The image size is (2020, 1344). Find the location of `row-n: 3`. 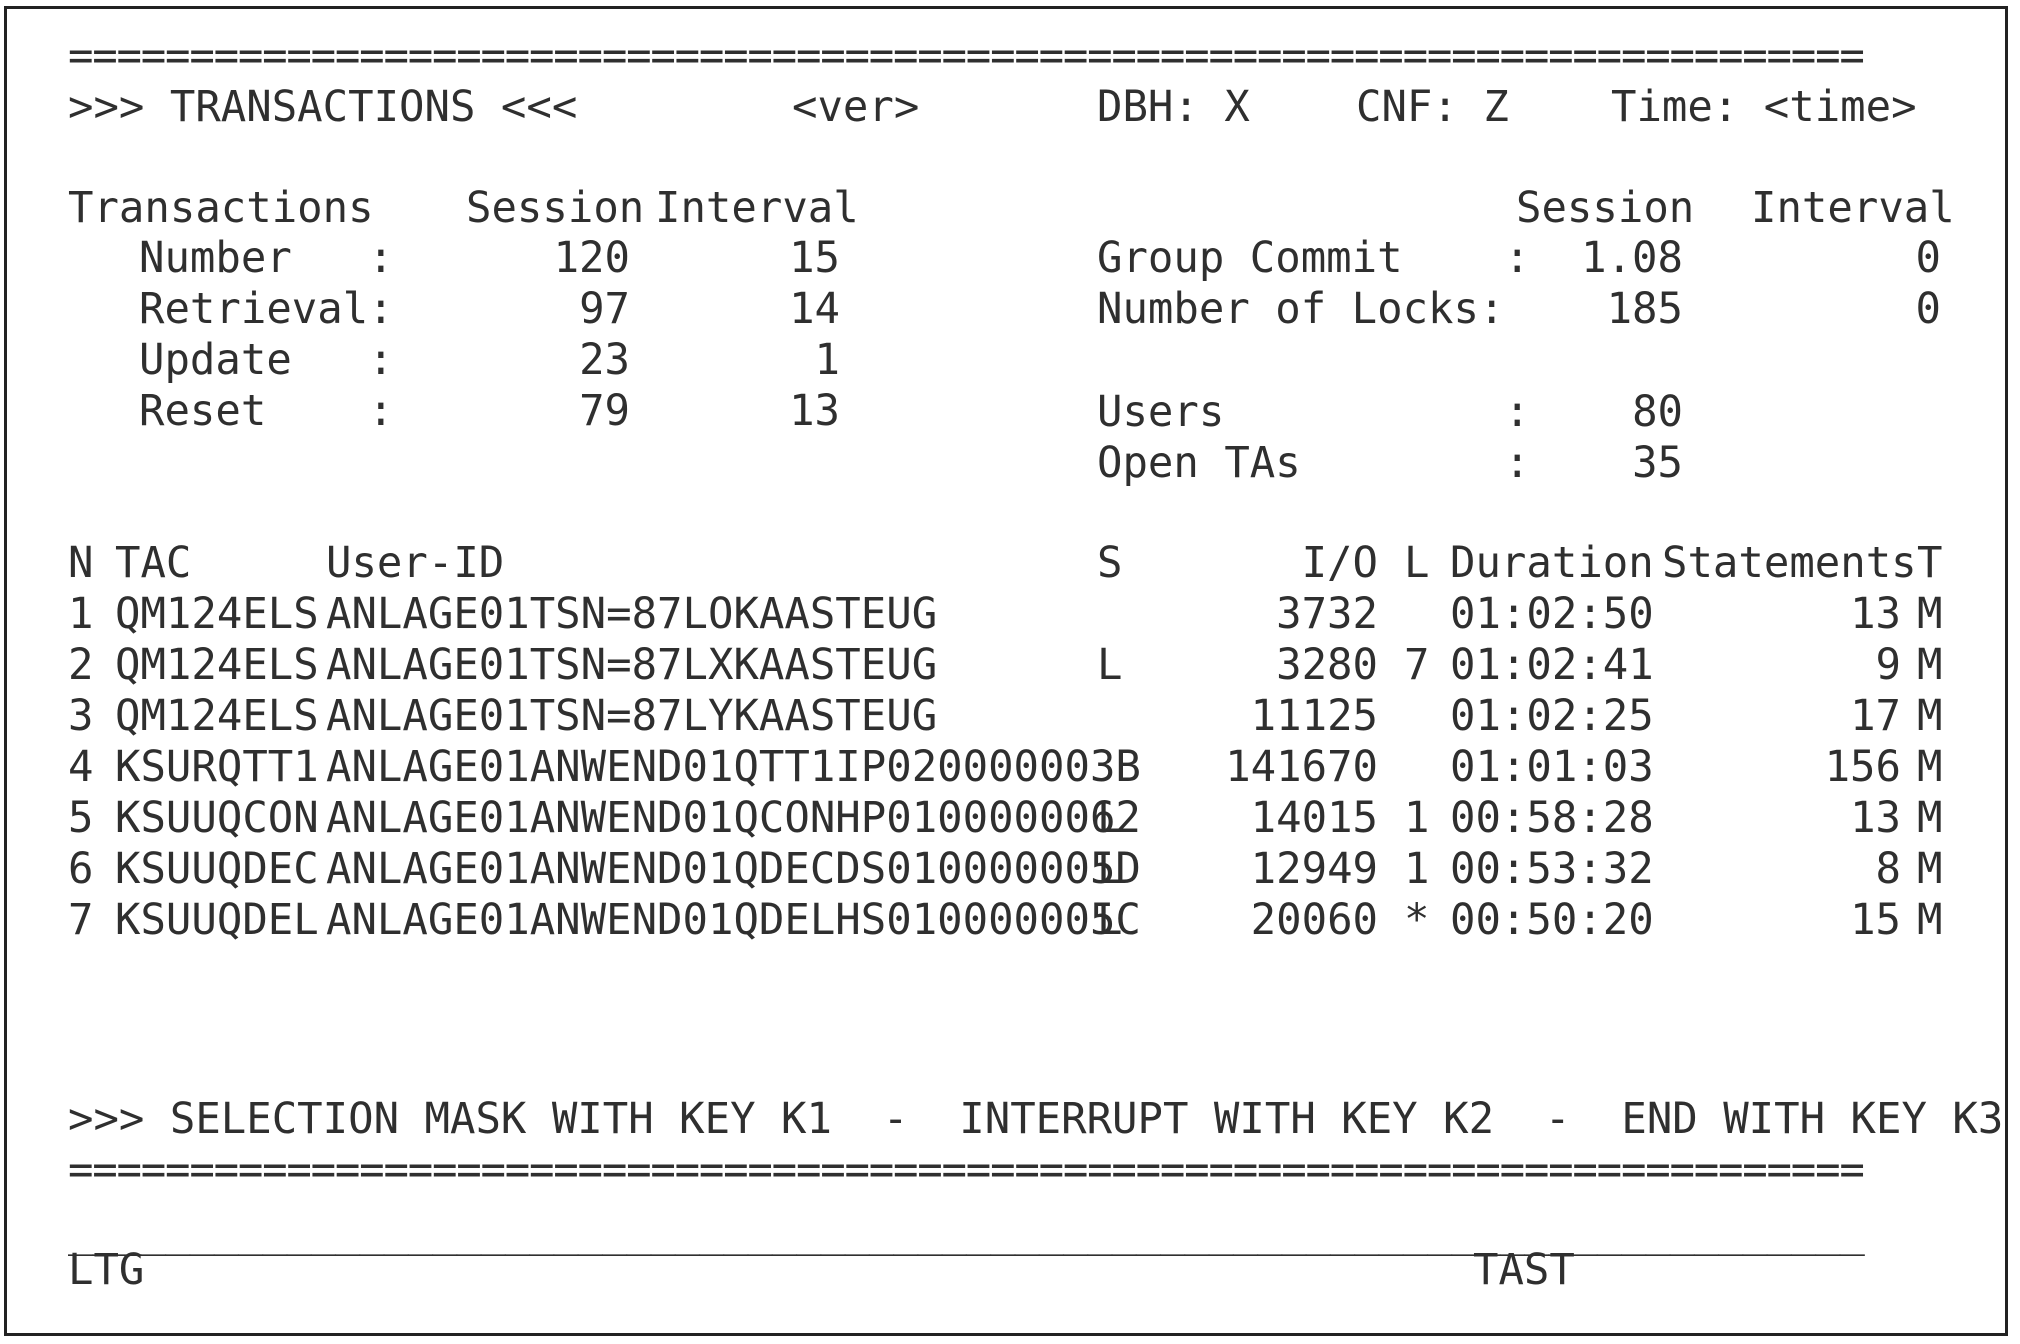

row-n: 3 is located at coordinates (81, 715).